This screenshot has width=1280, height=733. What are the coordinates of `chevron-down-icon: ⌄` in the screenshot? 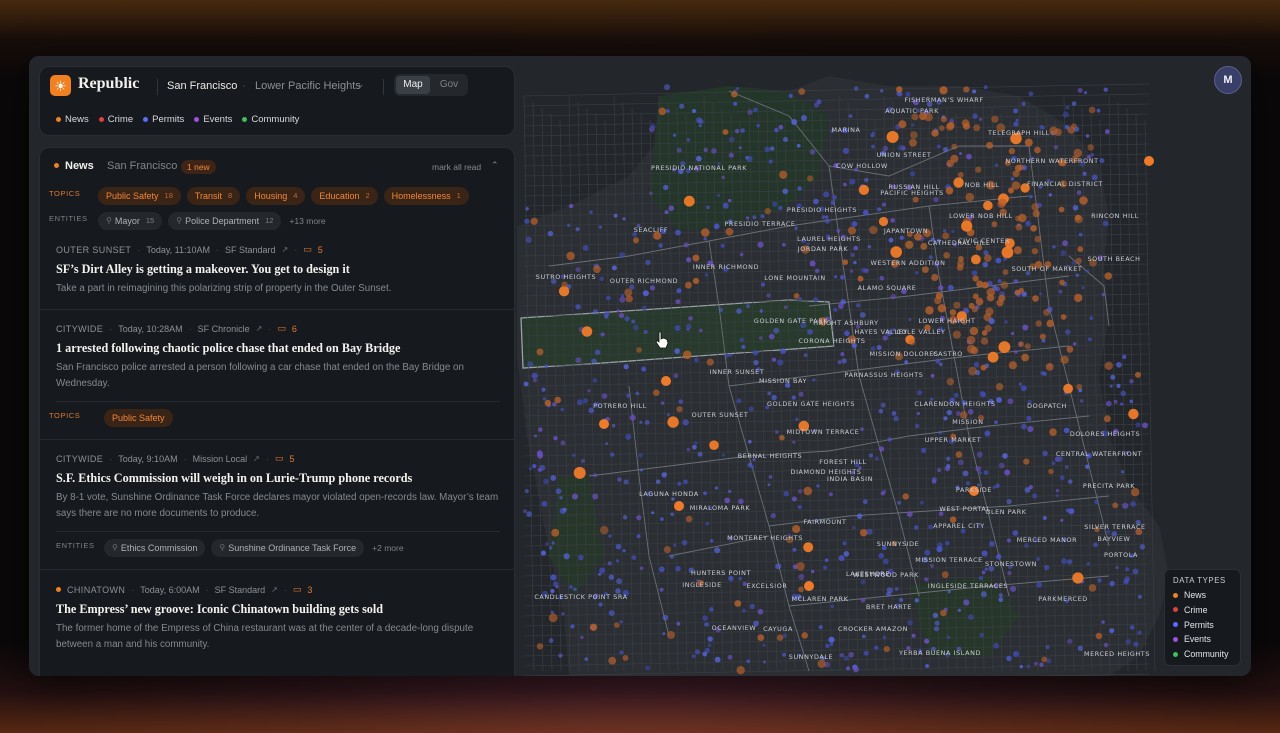 It's located at (361, 84).